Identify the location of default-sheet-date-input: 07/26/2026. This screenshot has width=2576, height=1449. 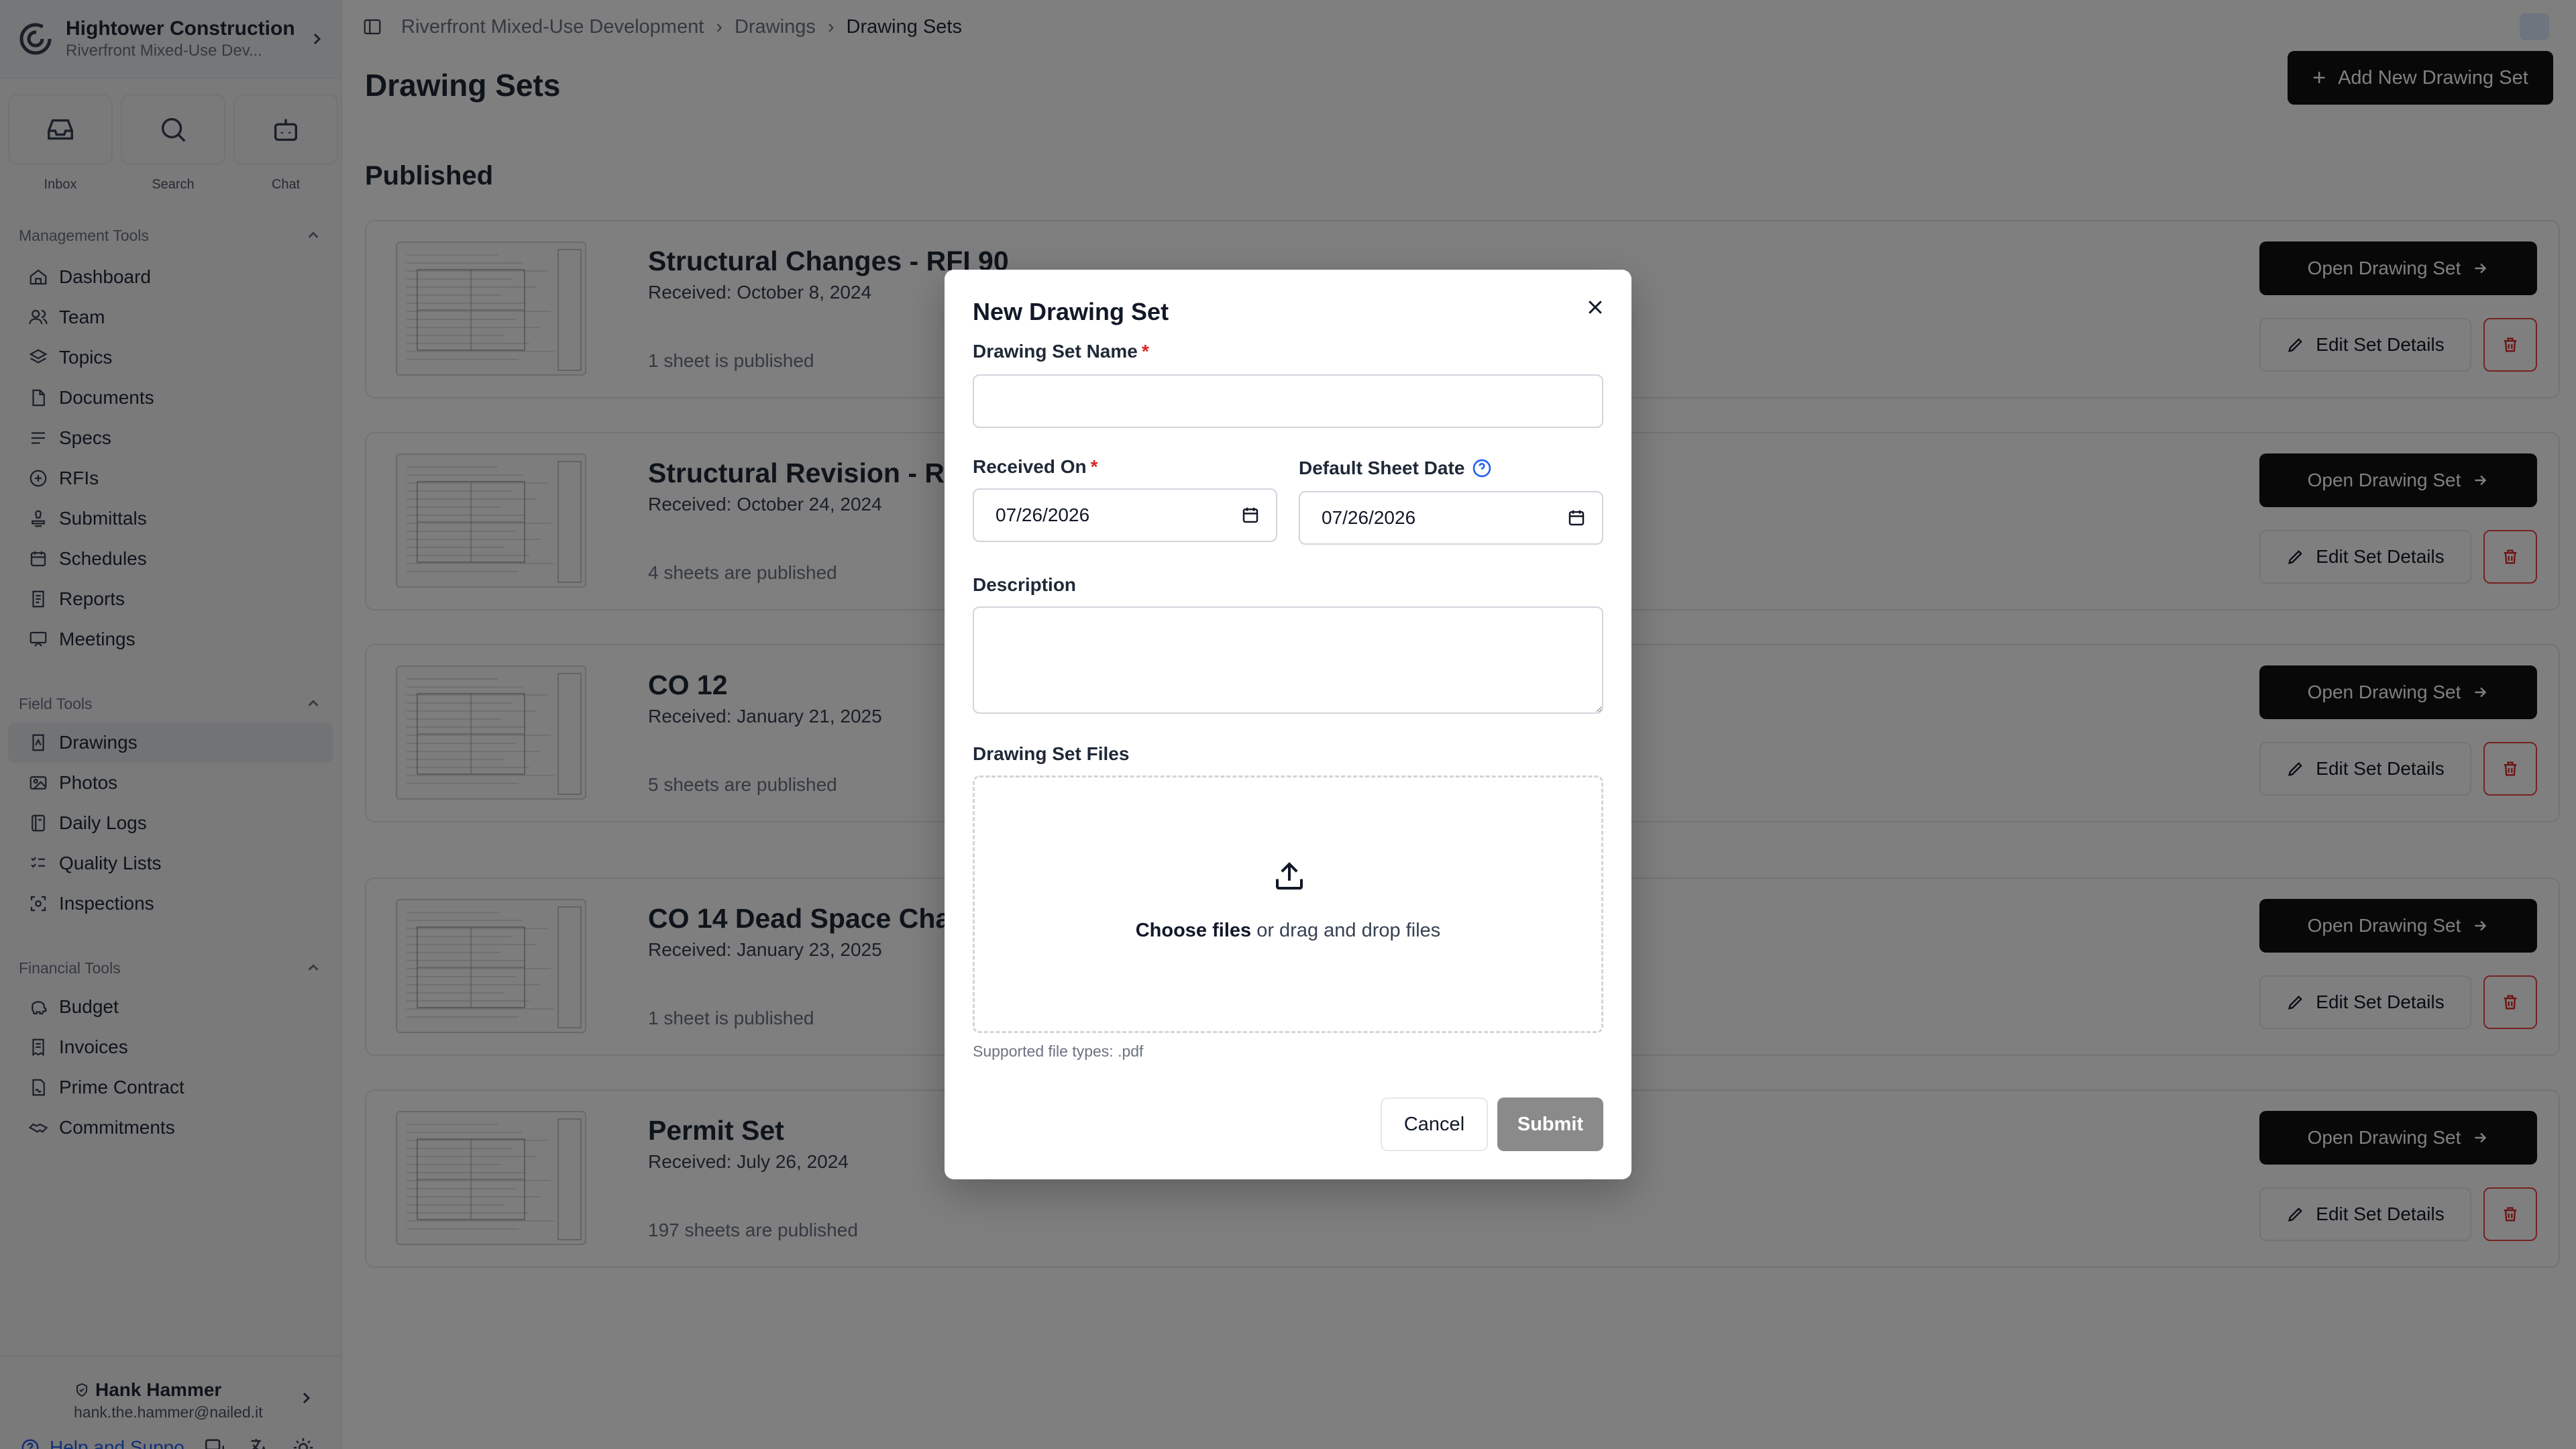
(1451, 518).